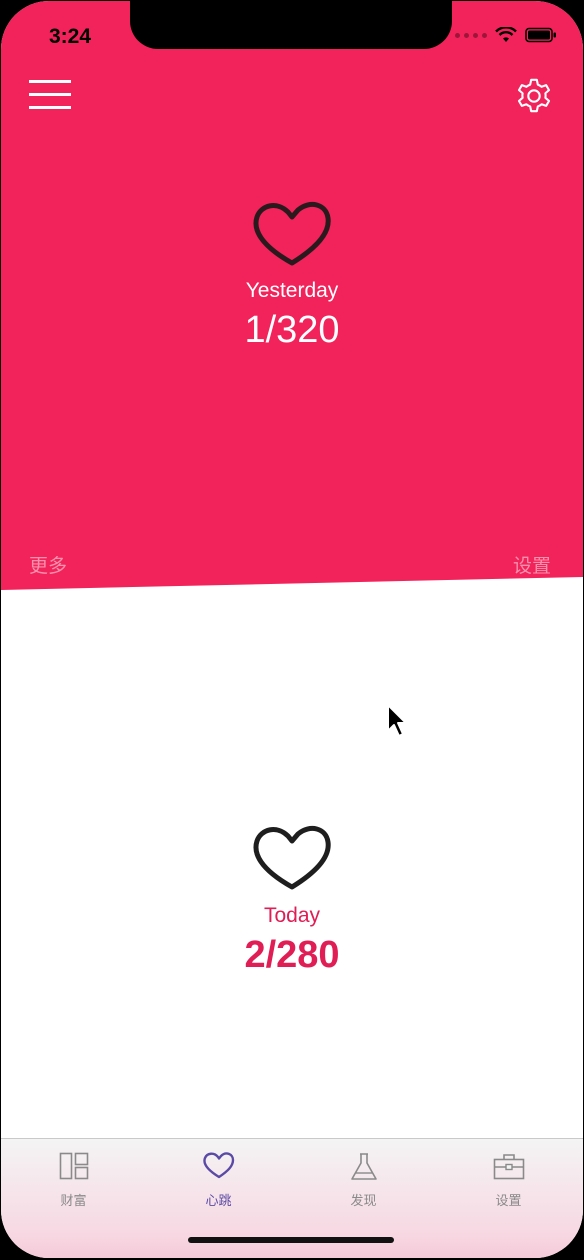 The width and height of the screenshot is (584, 1260). What do you see at coordinates (292, 955) in the screenshot?
I see `today-value: 2/280` at bounding box center [292, 955].